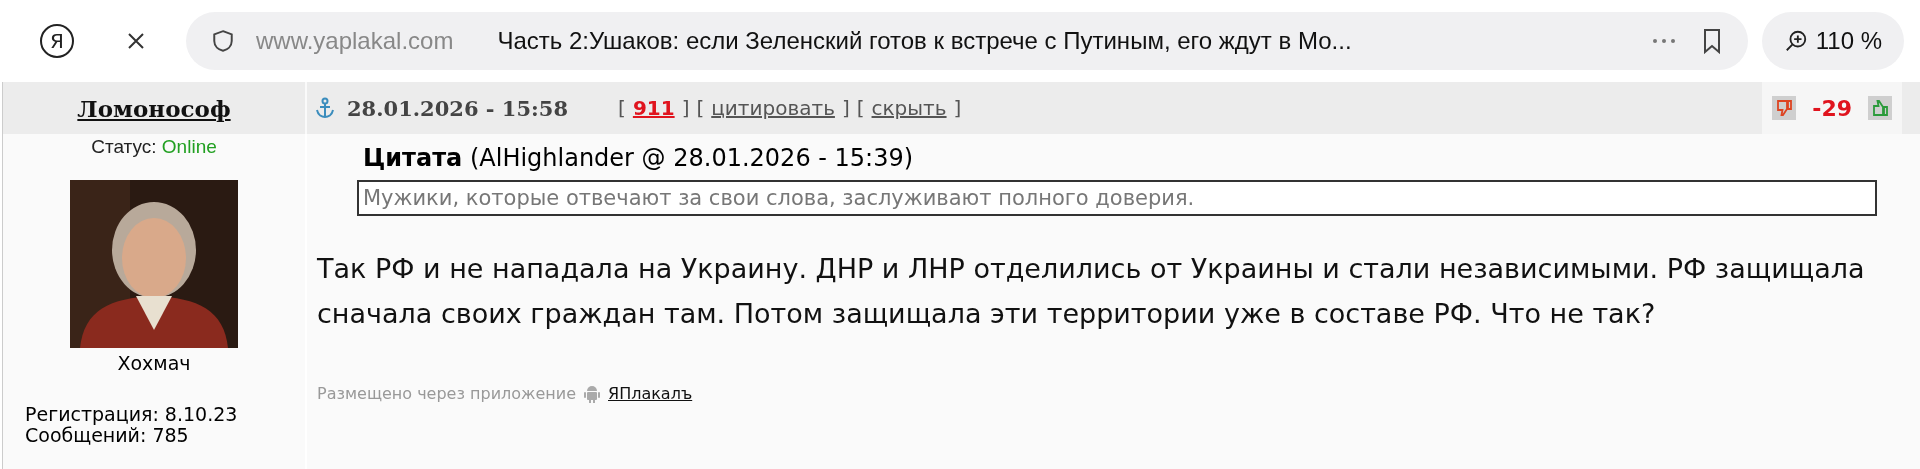 This screenshot has height=469, width=1920. Describe the element at coordinates (653, 108) in the screenshot. I see `post-link: 911` at that location.